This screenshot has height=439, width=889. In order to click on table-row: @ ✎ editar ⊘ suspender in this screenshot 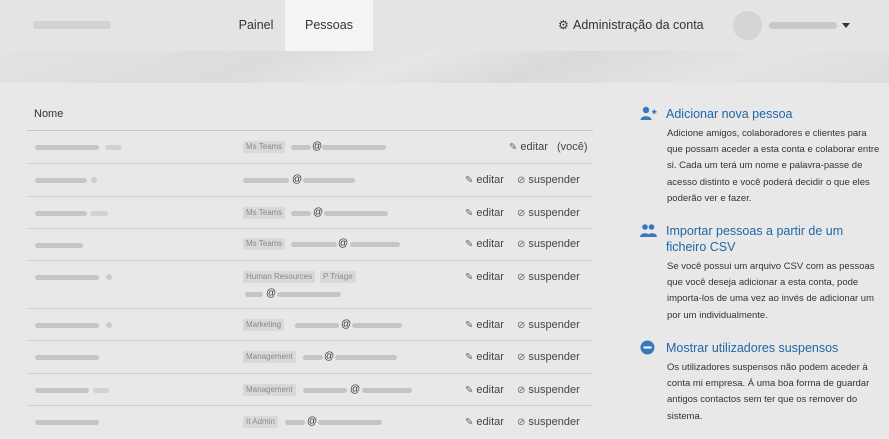, I will do `click(310, 180)`.